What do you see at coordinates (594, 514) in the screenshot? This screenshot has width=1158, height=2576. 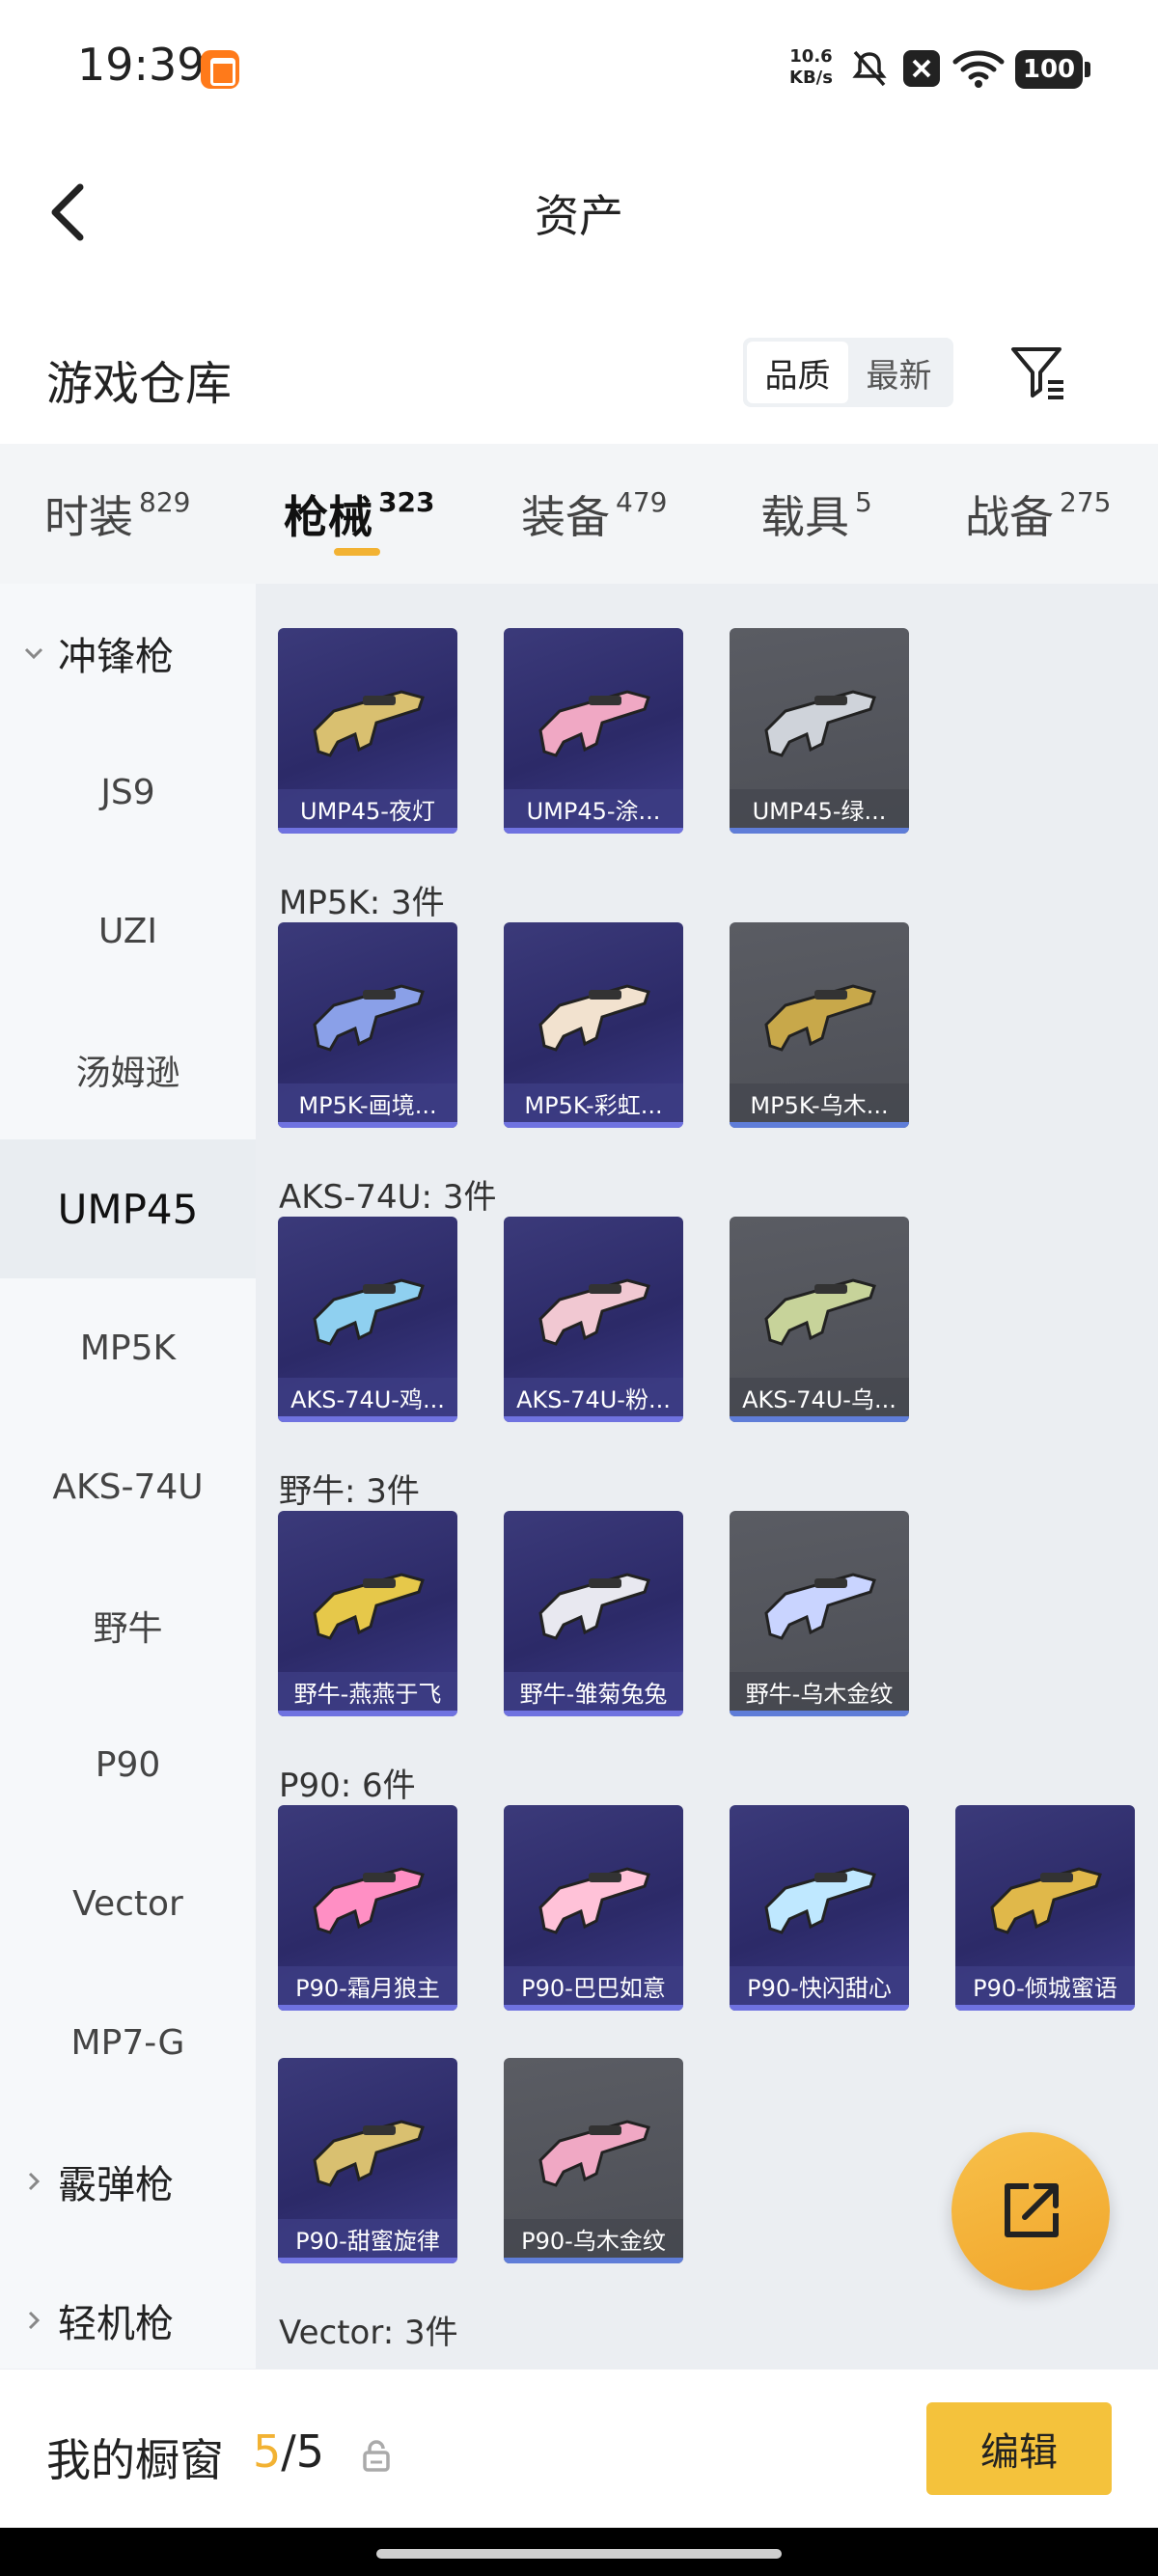 I see `tab-equipment: 装备 479` at bounding box center [594, 514].